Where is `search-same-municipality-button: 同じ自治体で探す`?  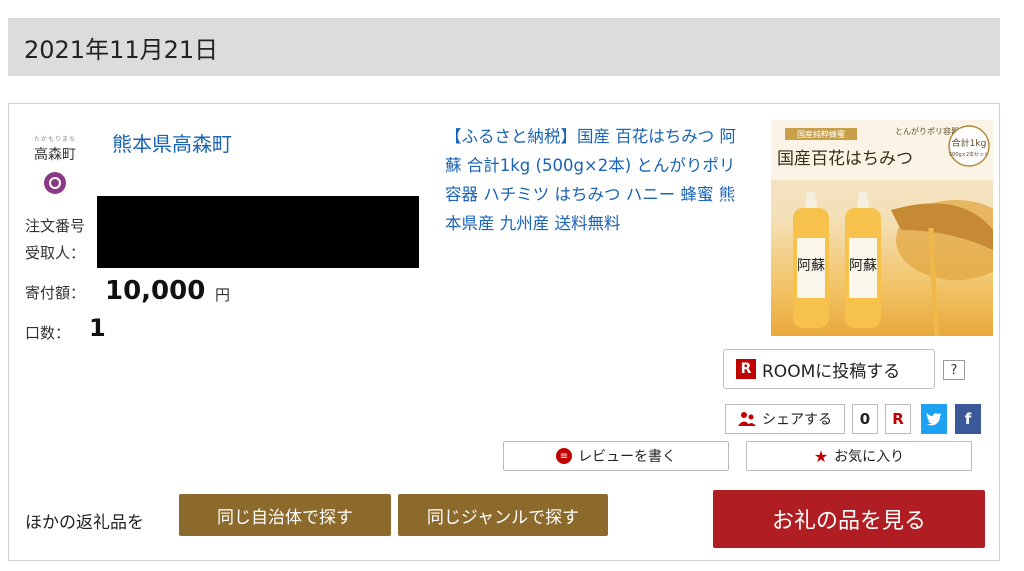 search-same-municipality-button: 同じ自治体で探す is located at coordinates (285, 515).